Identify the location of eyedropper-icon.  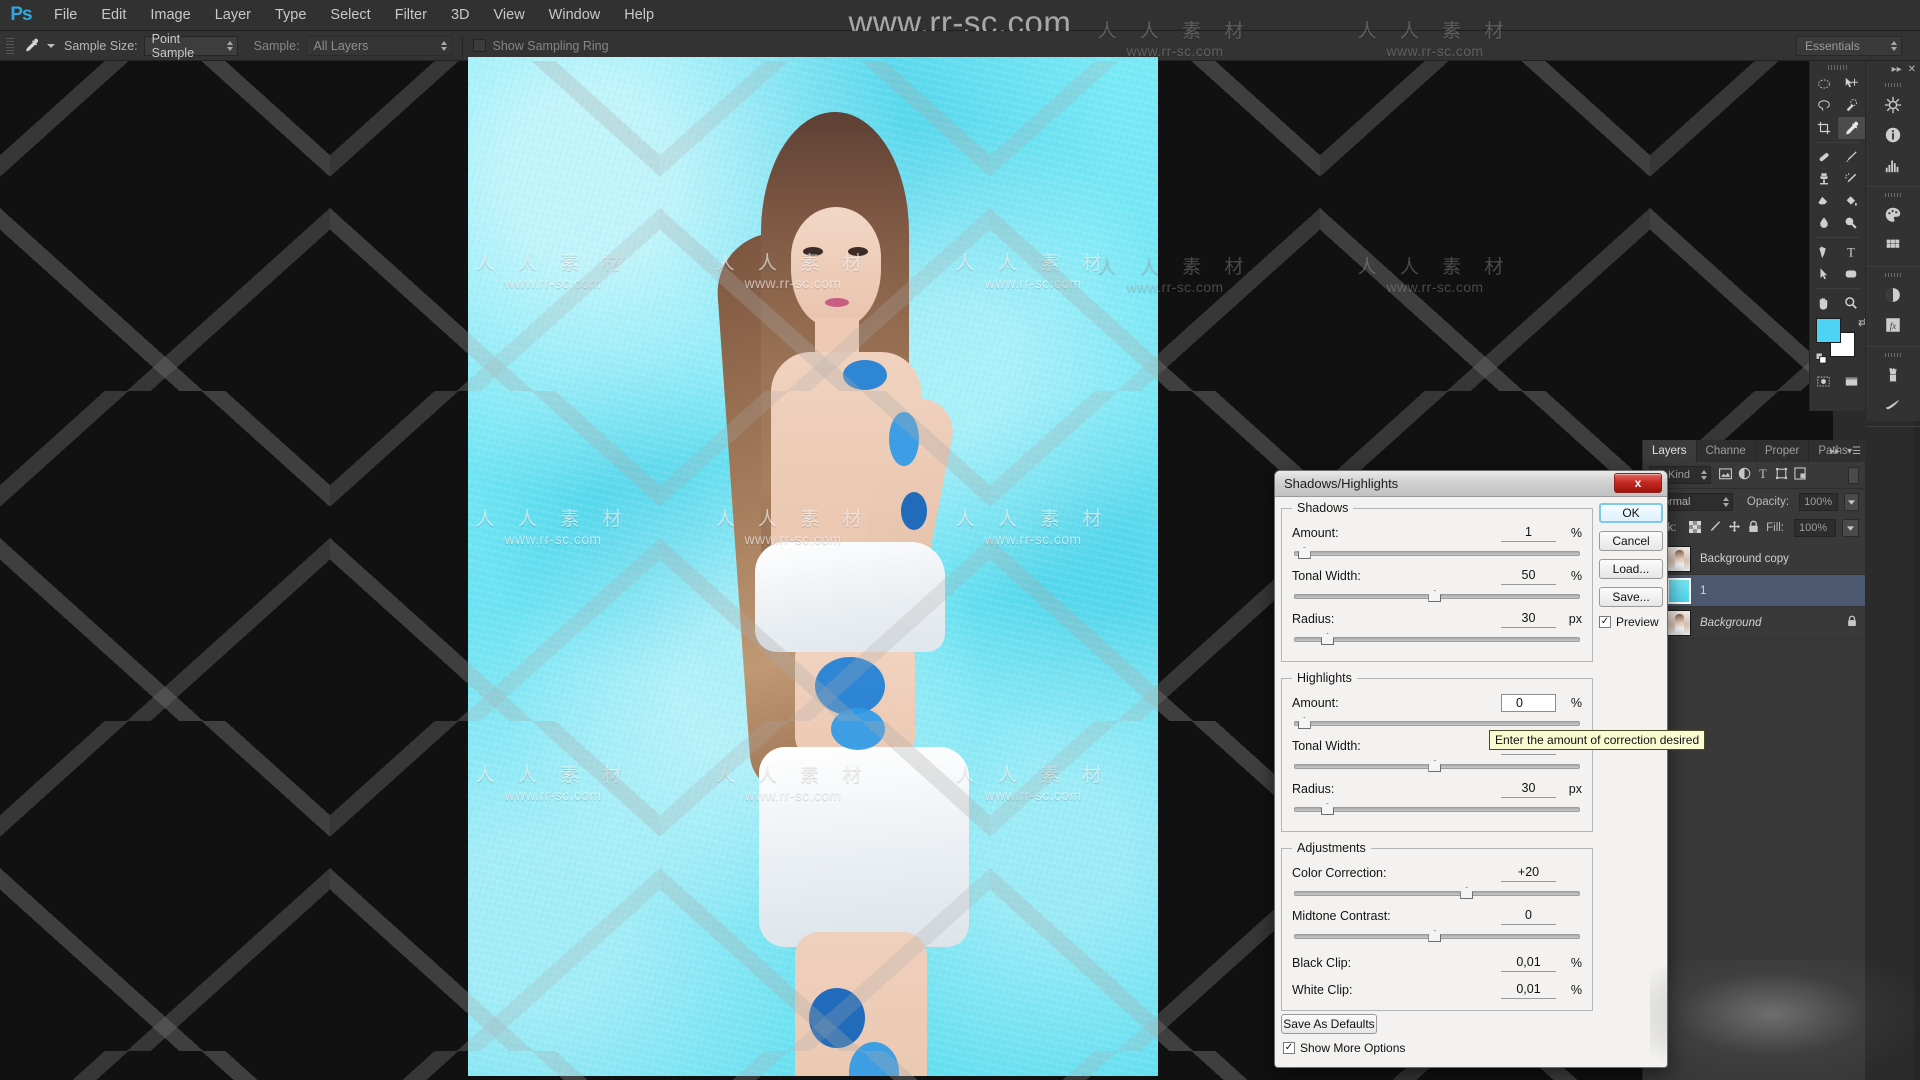
(31, 46).